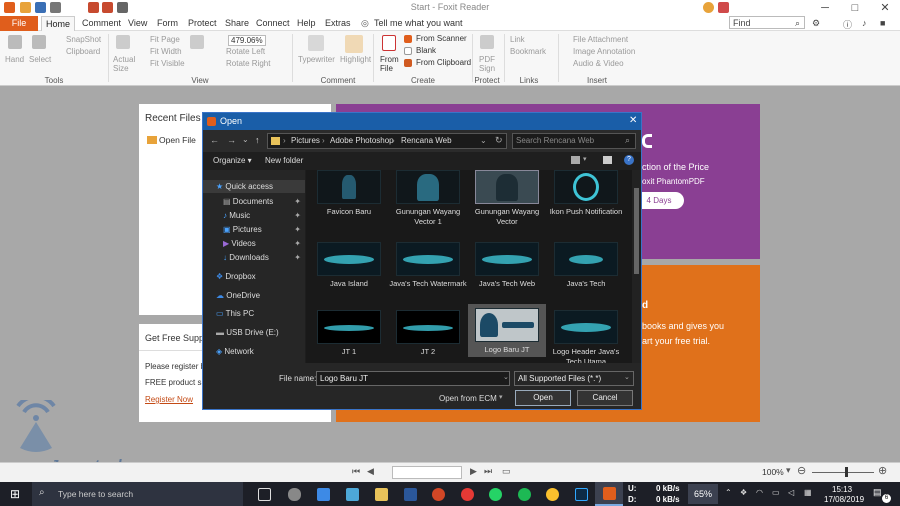 Image resolution: width=900 pixels, height=506 pixels. Describe the element at coordinates (352, 494) in the screenshot. I see `l-app-icon` at that location.